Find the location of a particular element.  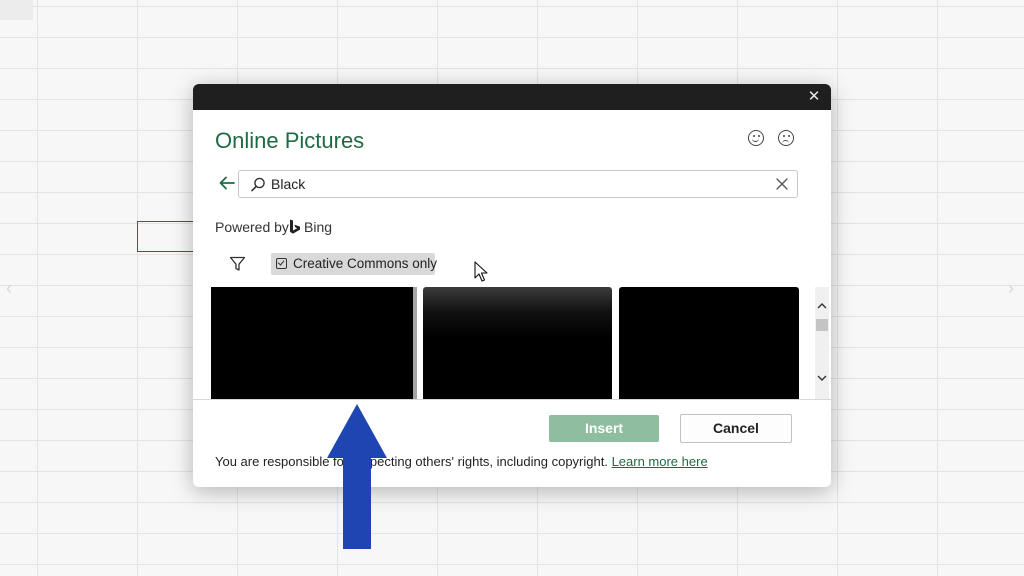

insert-button: Insert is located at coordinates (604, 428).